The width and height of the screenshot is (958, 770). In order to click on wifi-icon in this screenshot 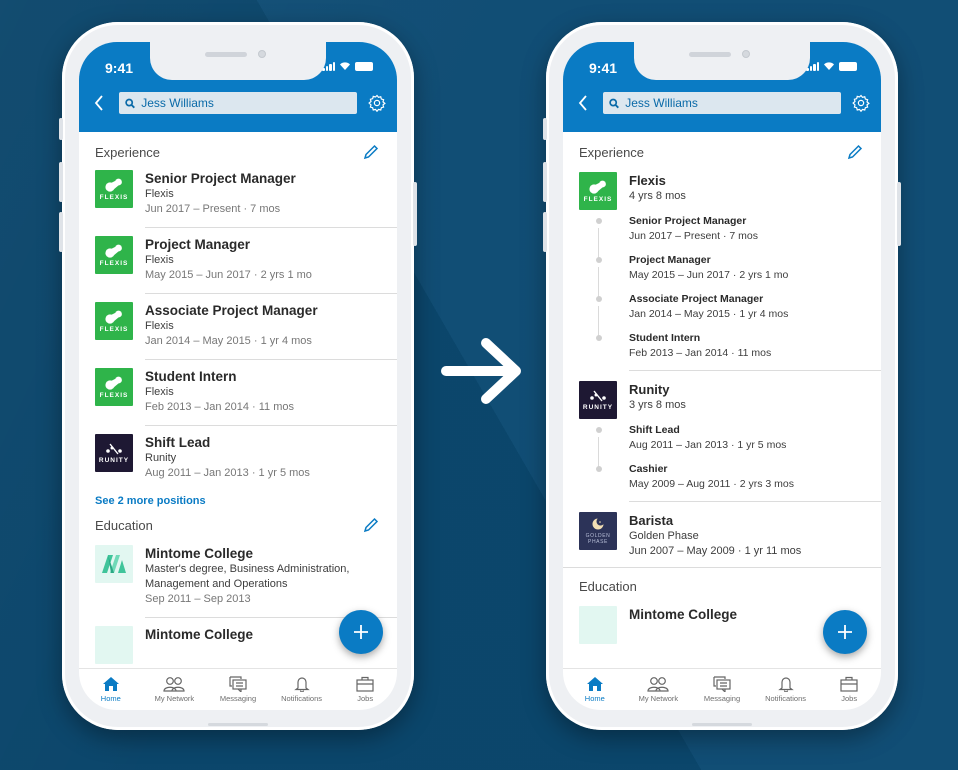, I will do `click(345, 66)`.